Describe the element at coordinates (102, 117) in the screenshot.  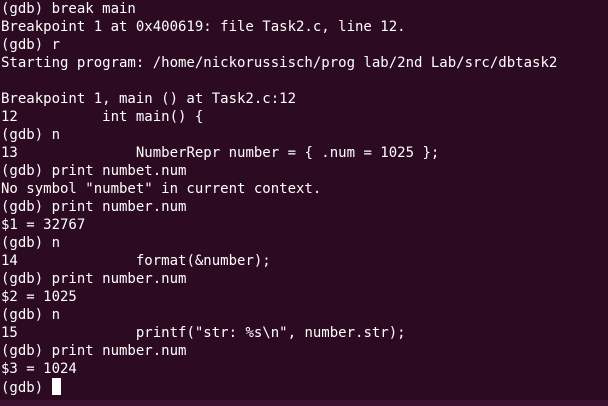
I see `terminal-line: 12 int main() {` at that location.